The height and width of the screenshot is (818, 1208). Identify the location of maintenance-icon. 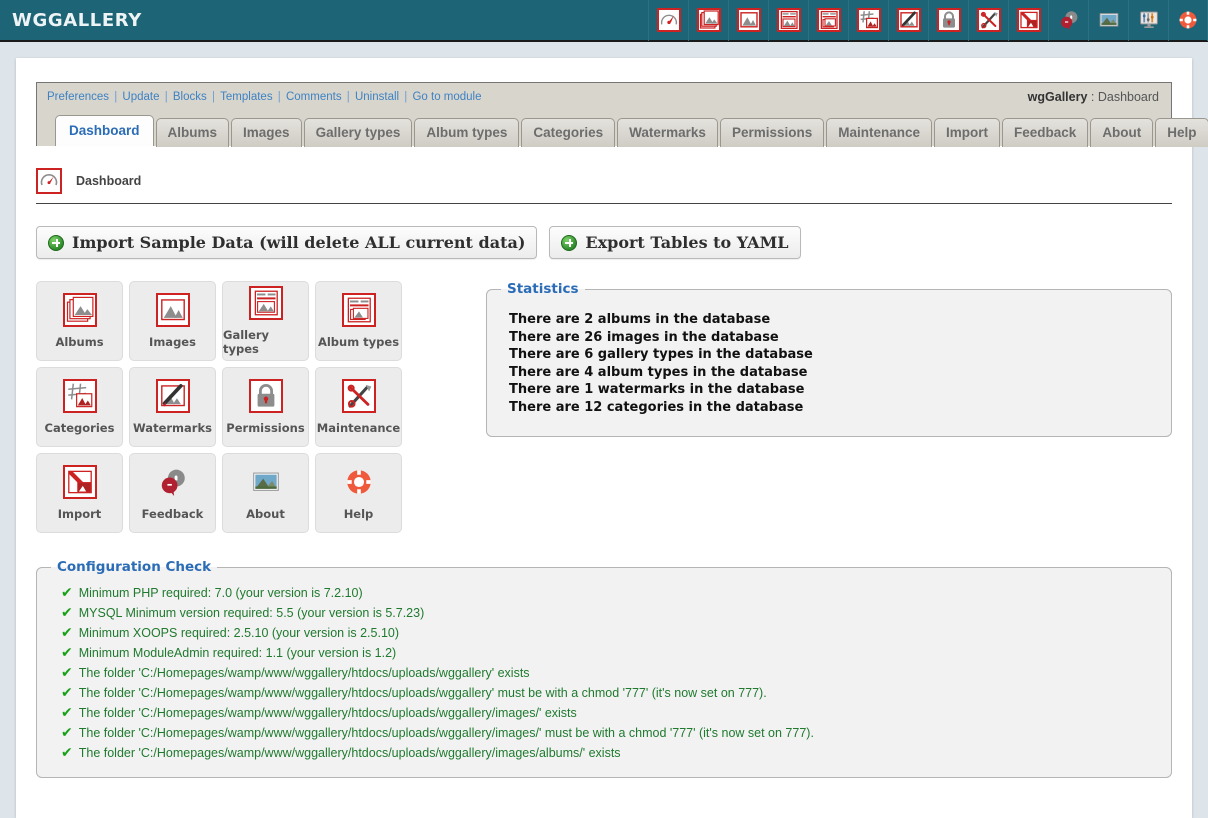
(988, 20).